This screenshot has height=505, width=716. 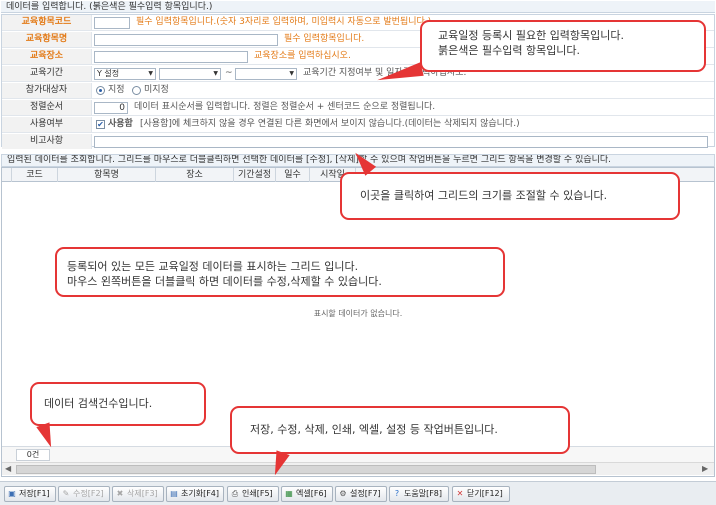 I want to click on grid-resize-handle, so click(x=307, y=151).